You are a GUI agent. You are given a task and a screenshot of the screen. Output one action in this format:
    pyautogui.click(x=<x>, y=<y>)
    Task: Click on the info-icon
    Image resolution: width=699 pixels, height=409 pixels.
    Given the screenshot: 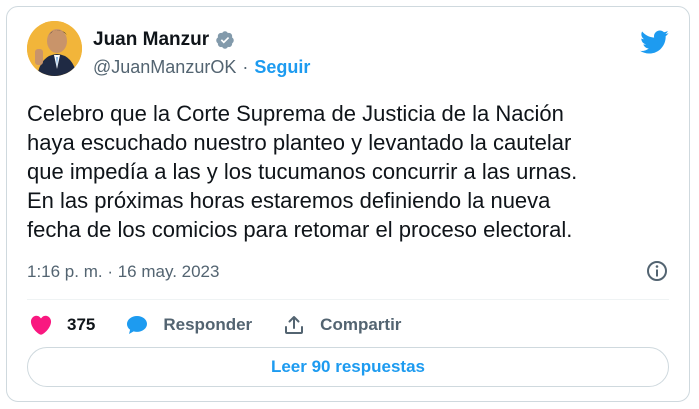 What is the action you would take?
    pyautogui.click(x=657, y=271)
    